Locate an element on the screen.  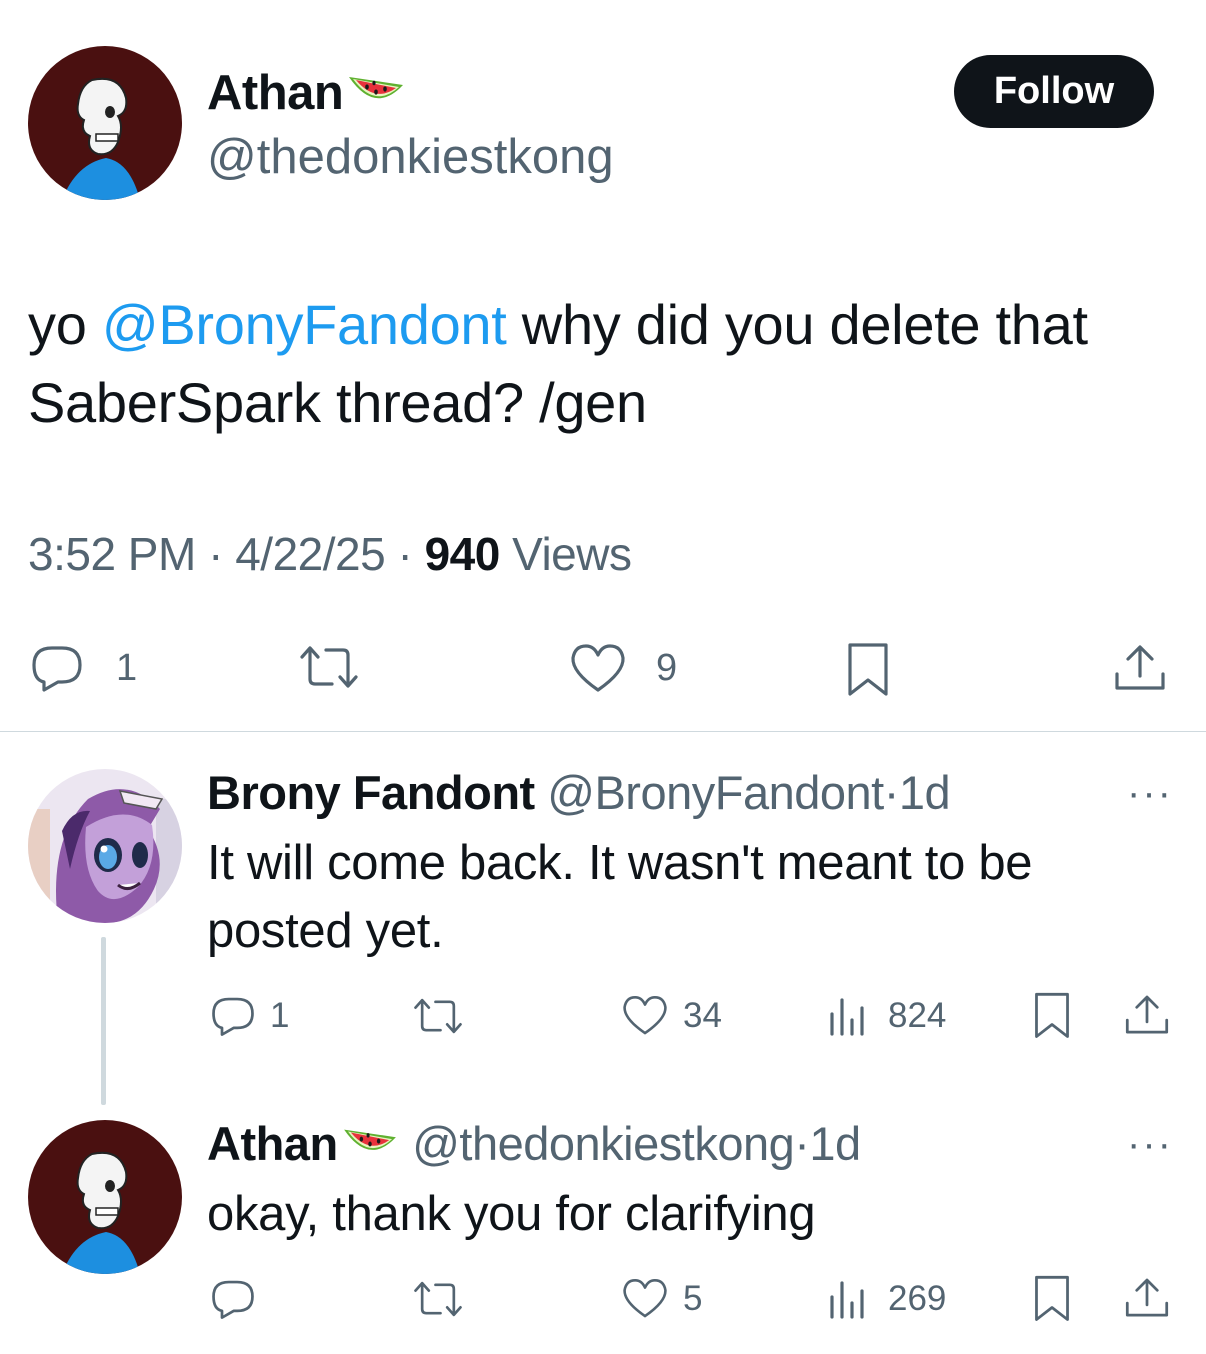
reply-author-name: Brony Fandont is located at coordinates (371, 792).